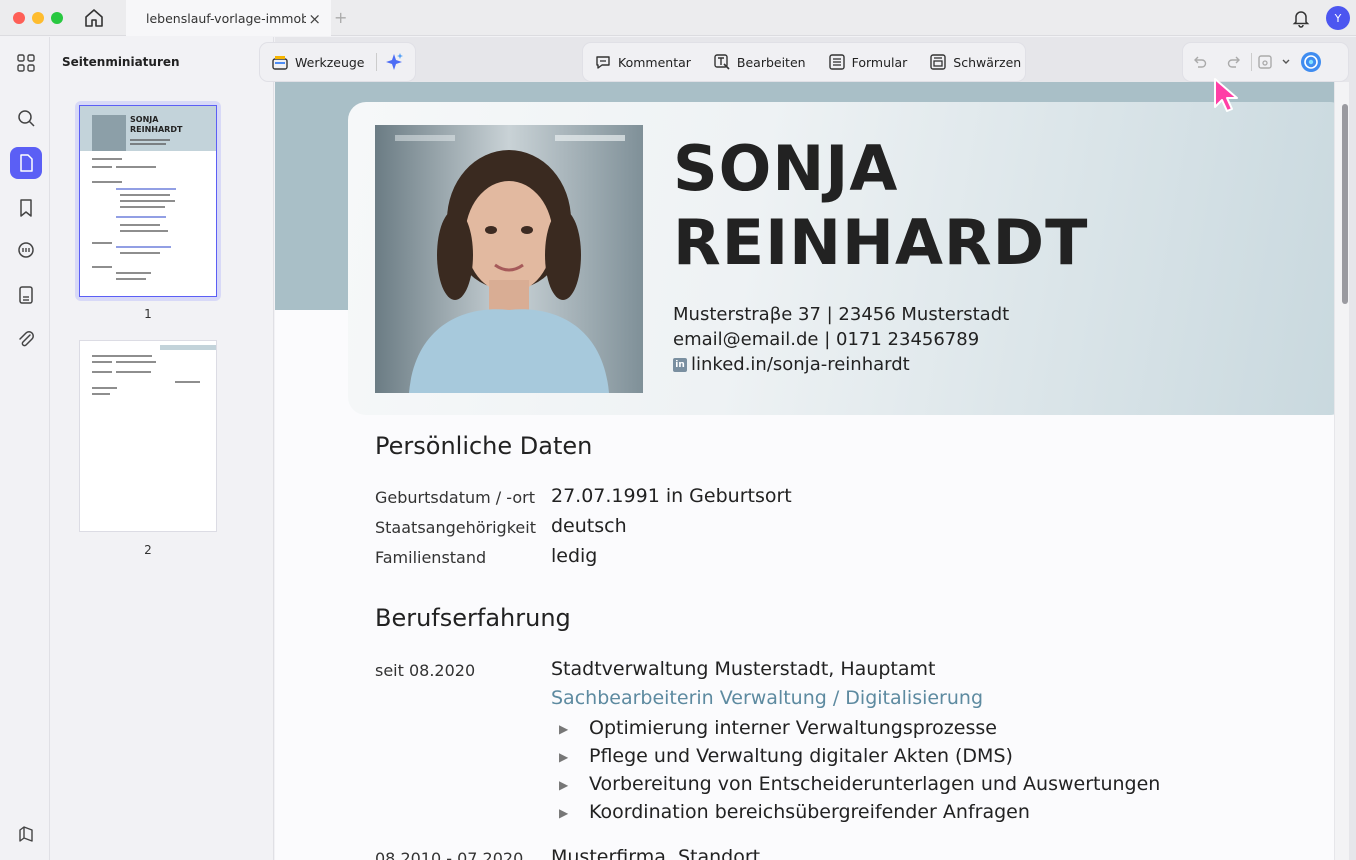  Describe the element at coordinates (26, 295) in the screenshot. I see `form-icon` at that location.